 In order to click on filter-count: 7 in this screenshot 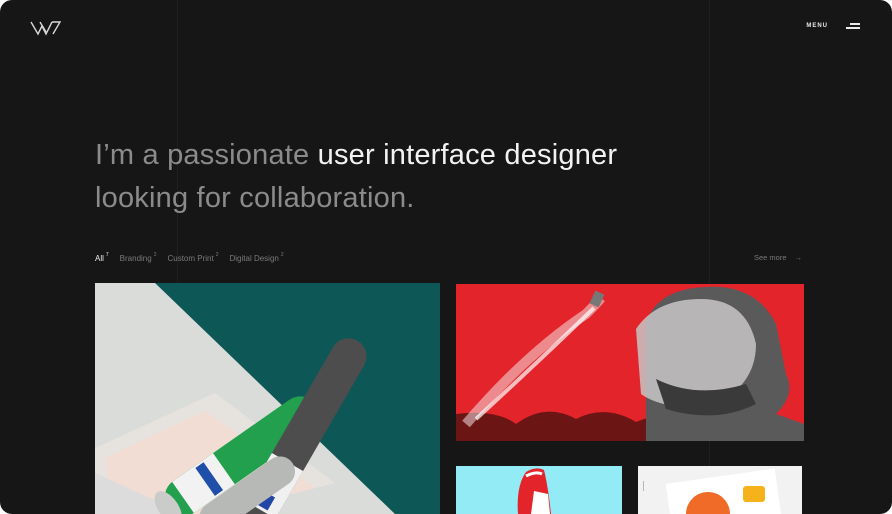, I will do `click(107, 255)`.